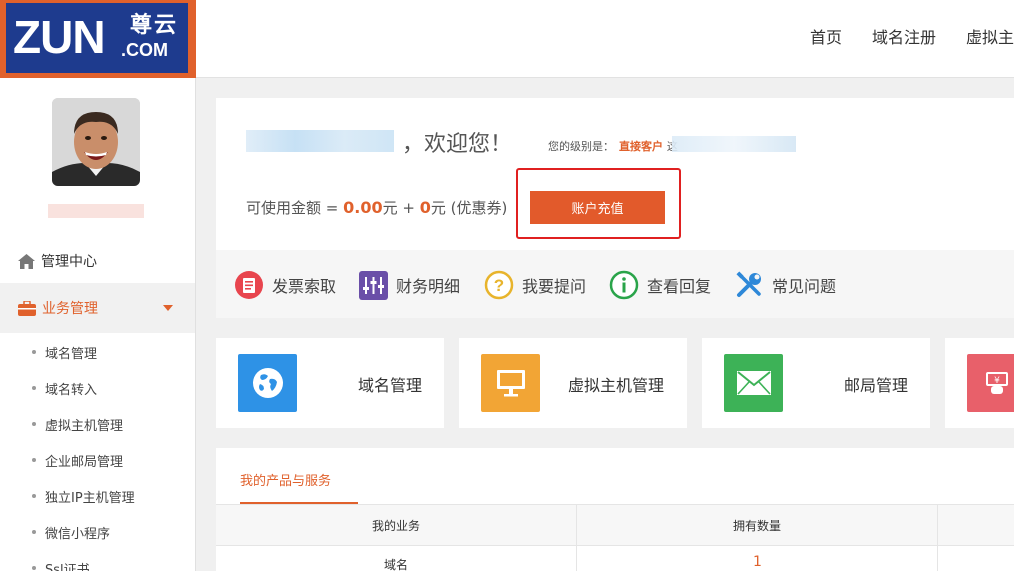  What do you see at coordinates (154, 25) in the screenshot?
I see `logo-cn-text: 尊云` at bounding box center [154, 25].